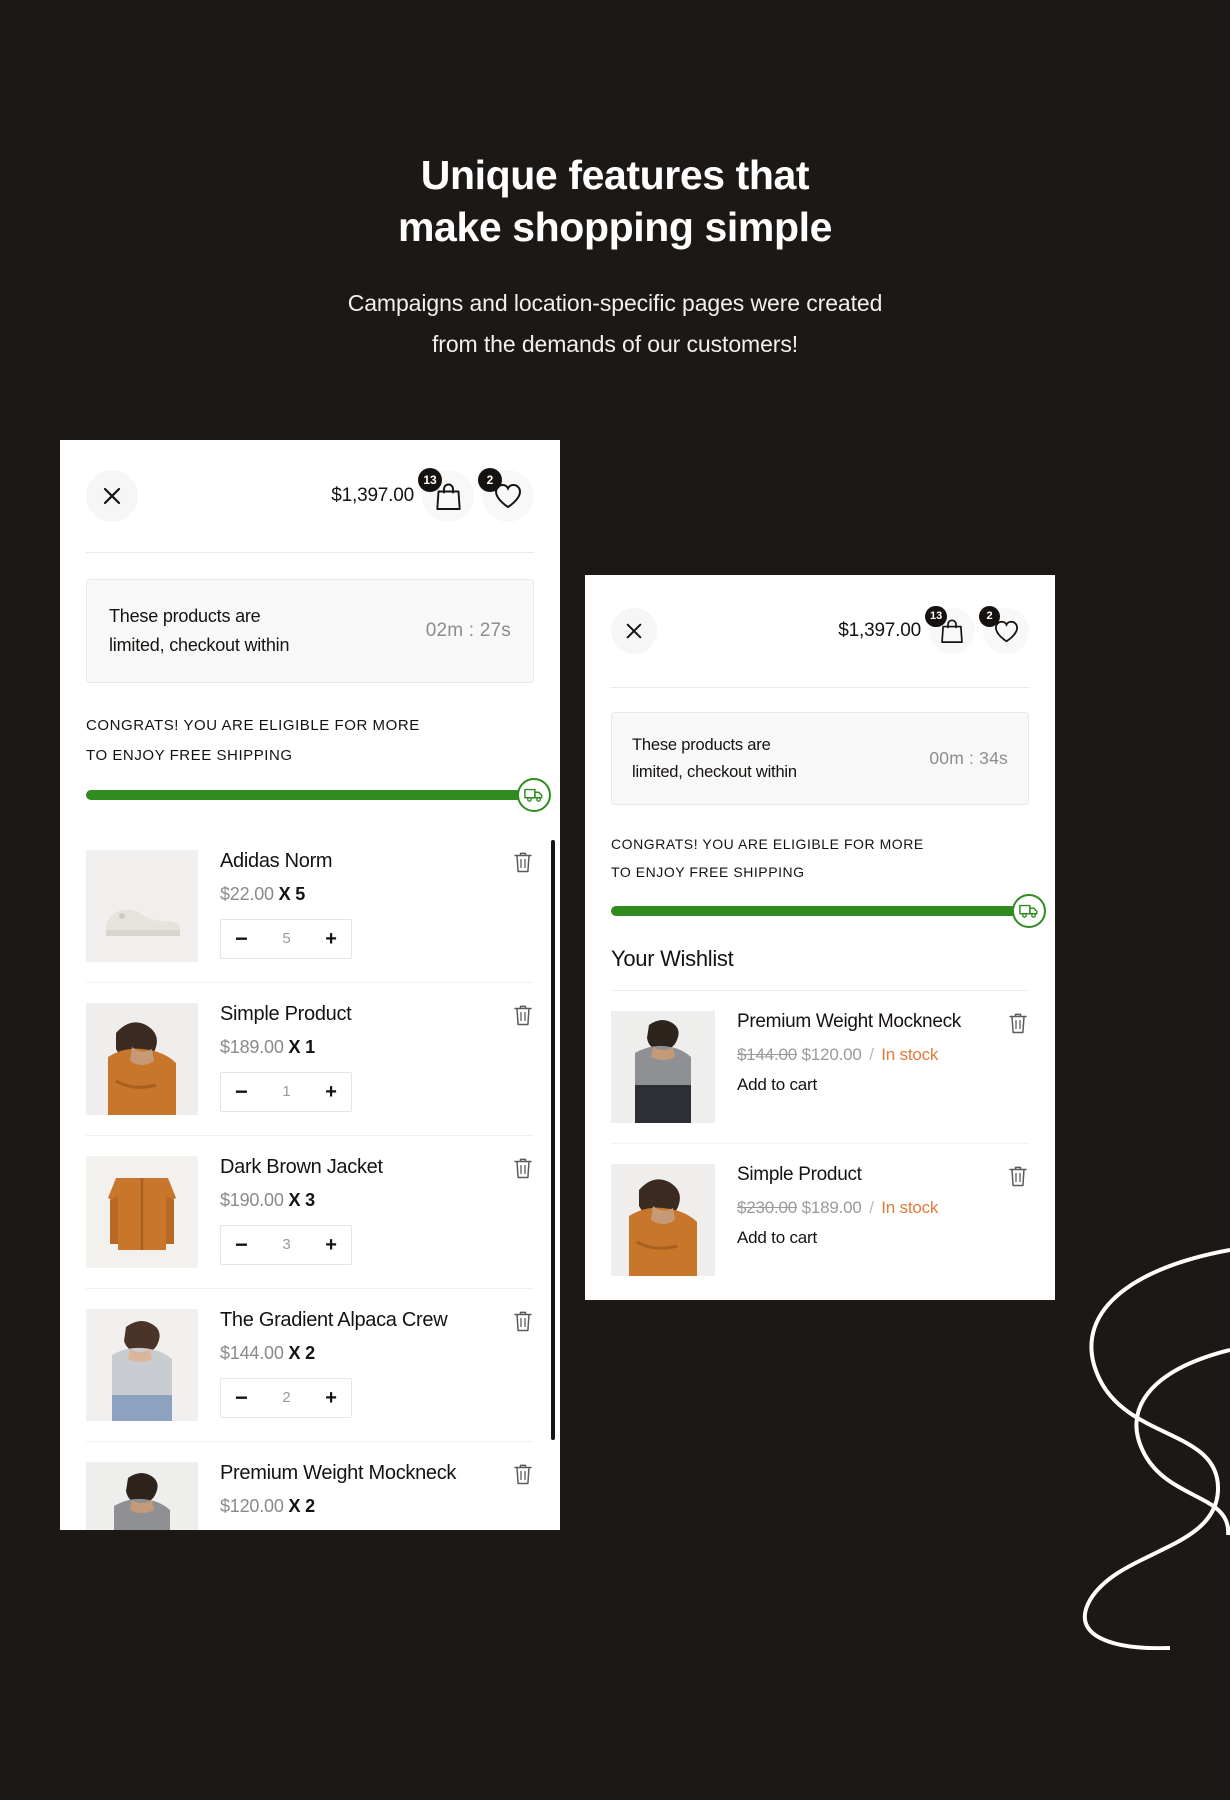 This screenshot has height=1800, width=1230. Describe the element at coordinates (377, 1047) in the screenshot. I see `cart-item-price: $189.00 X 1` at that location.